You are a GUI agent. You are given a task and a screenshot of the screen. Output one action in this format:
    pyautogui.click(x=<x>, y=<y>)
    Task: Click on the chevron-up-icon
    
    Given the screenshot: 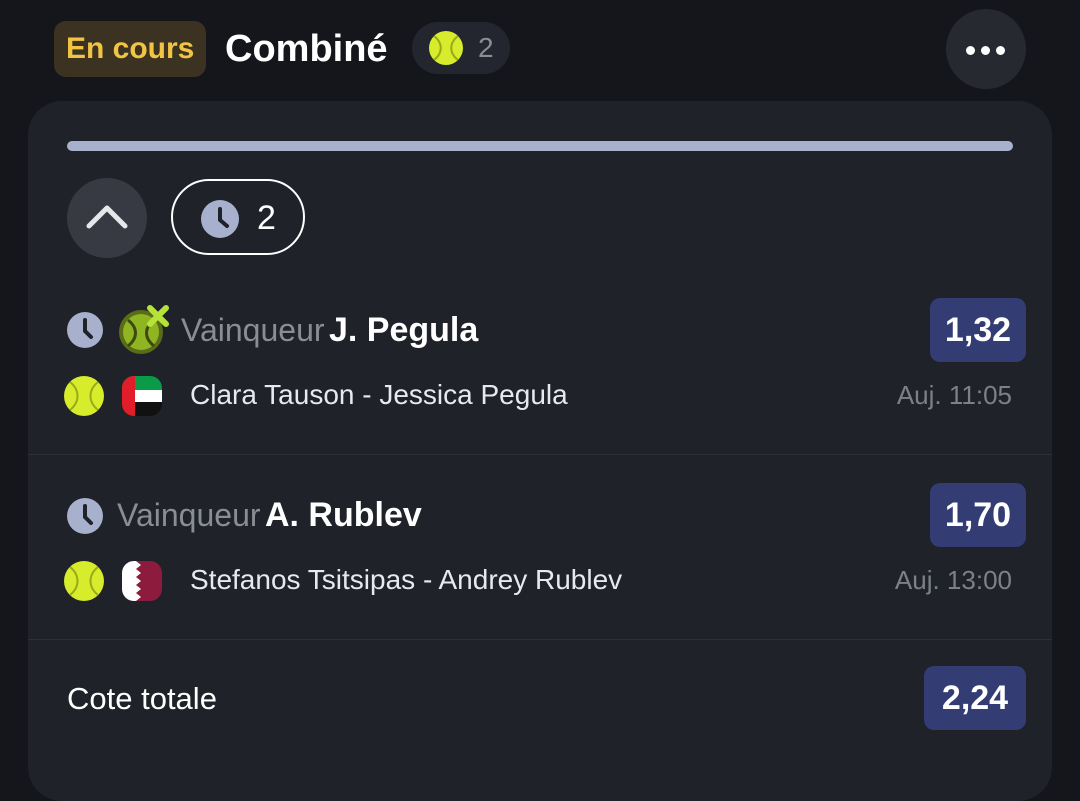 What is the action you would take?
    pyautogui.click(x=107, y=217)
    